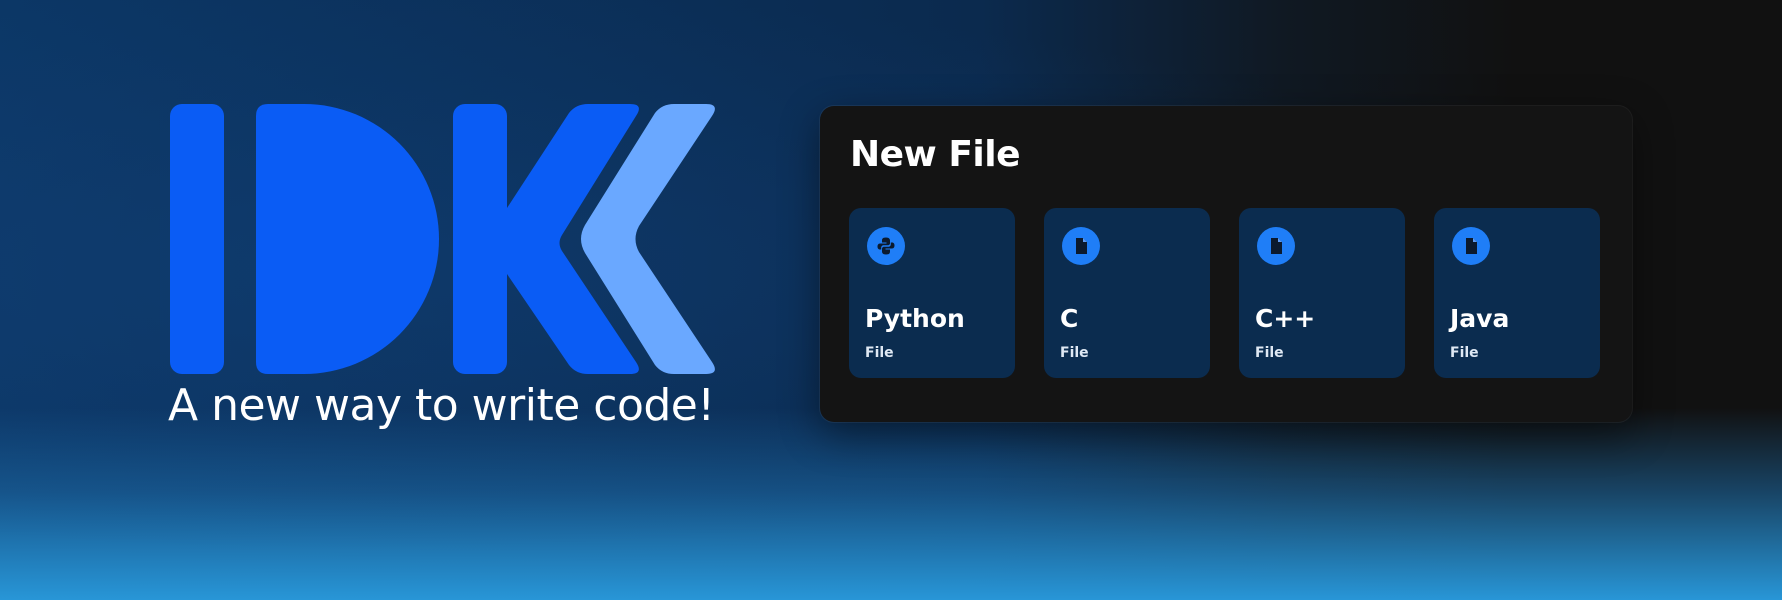 Image resolution: width=1782 pixels, height=600 pixels. Describe the element at coordinates (1517, 293) in the screenshot. I see `file-card-java: Java File` at that location.